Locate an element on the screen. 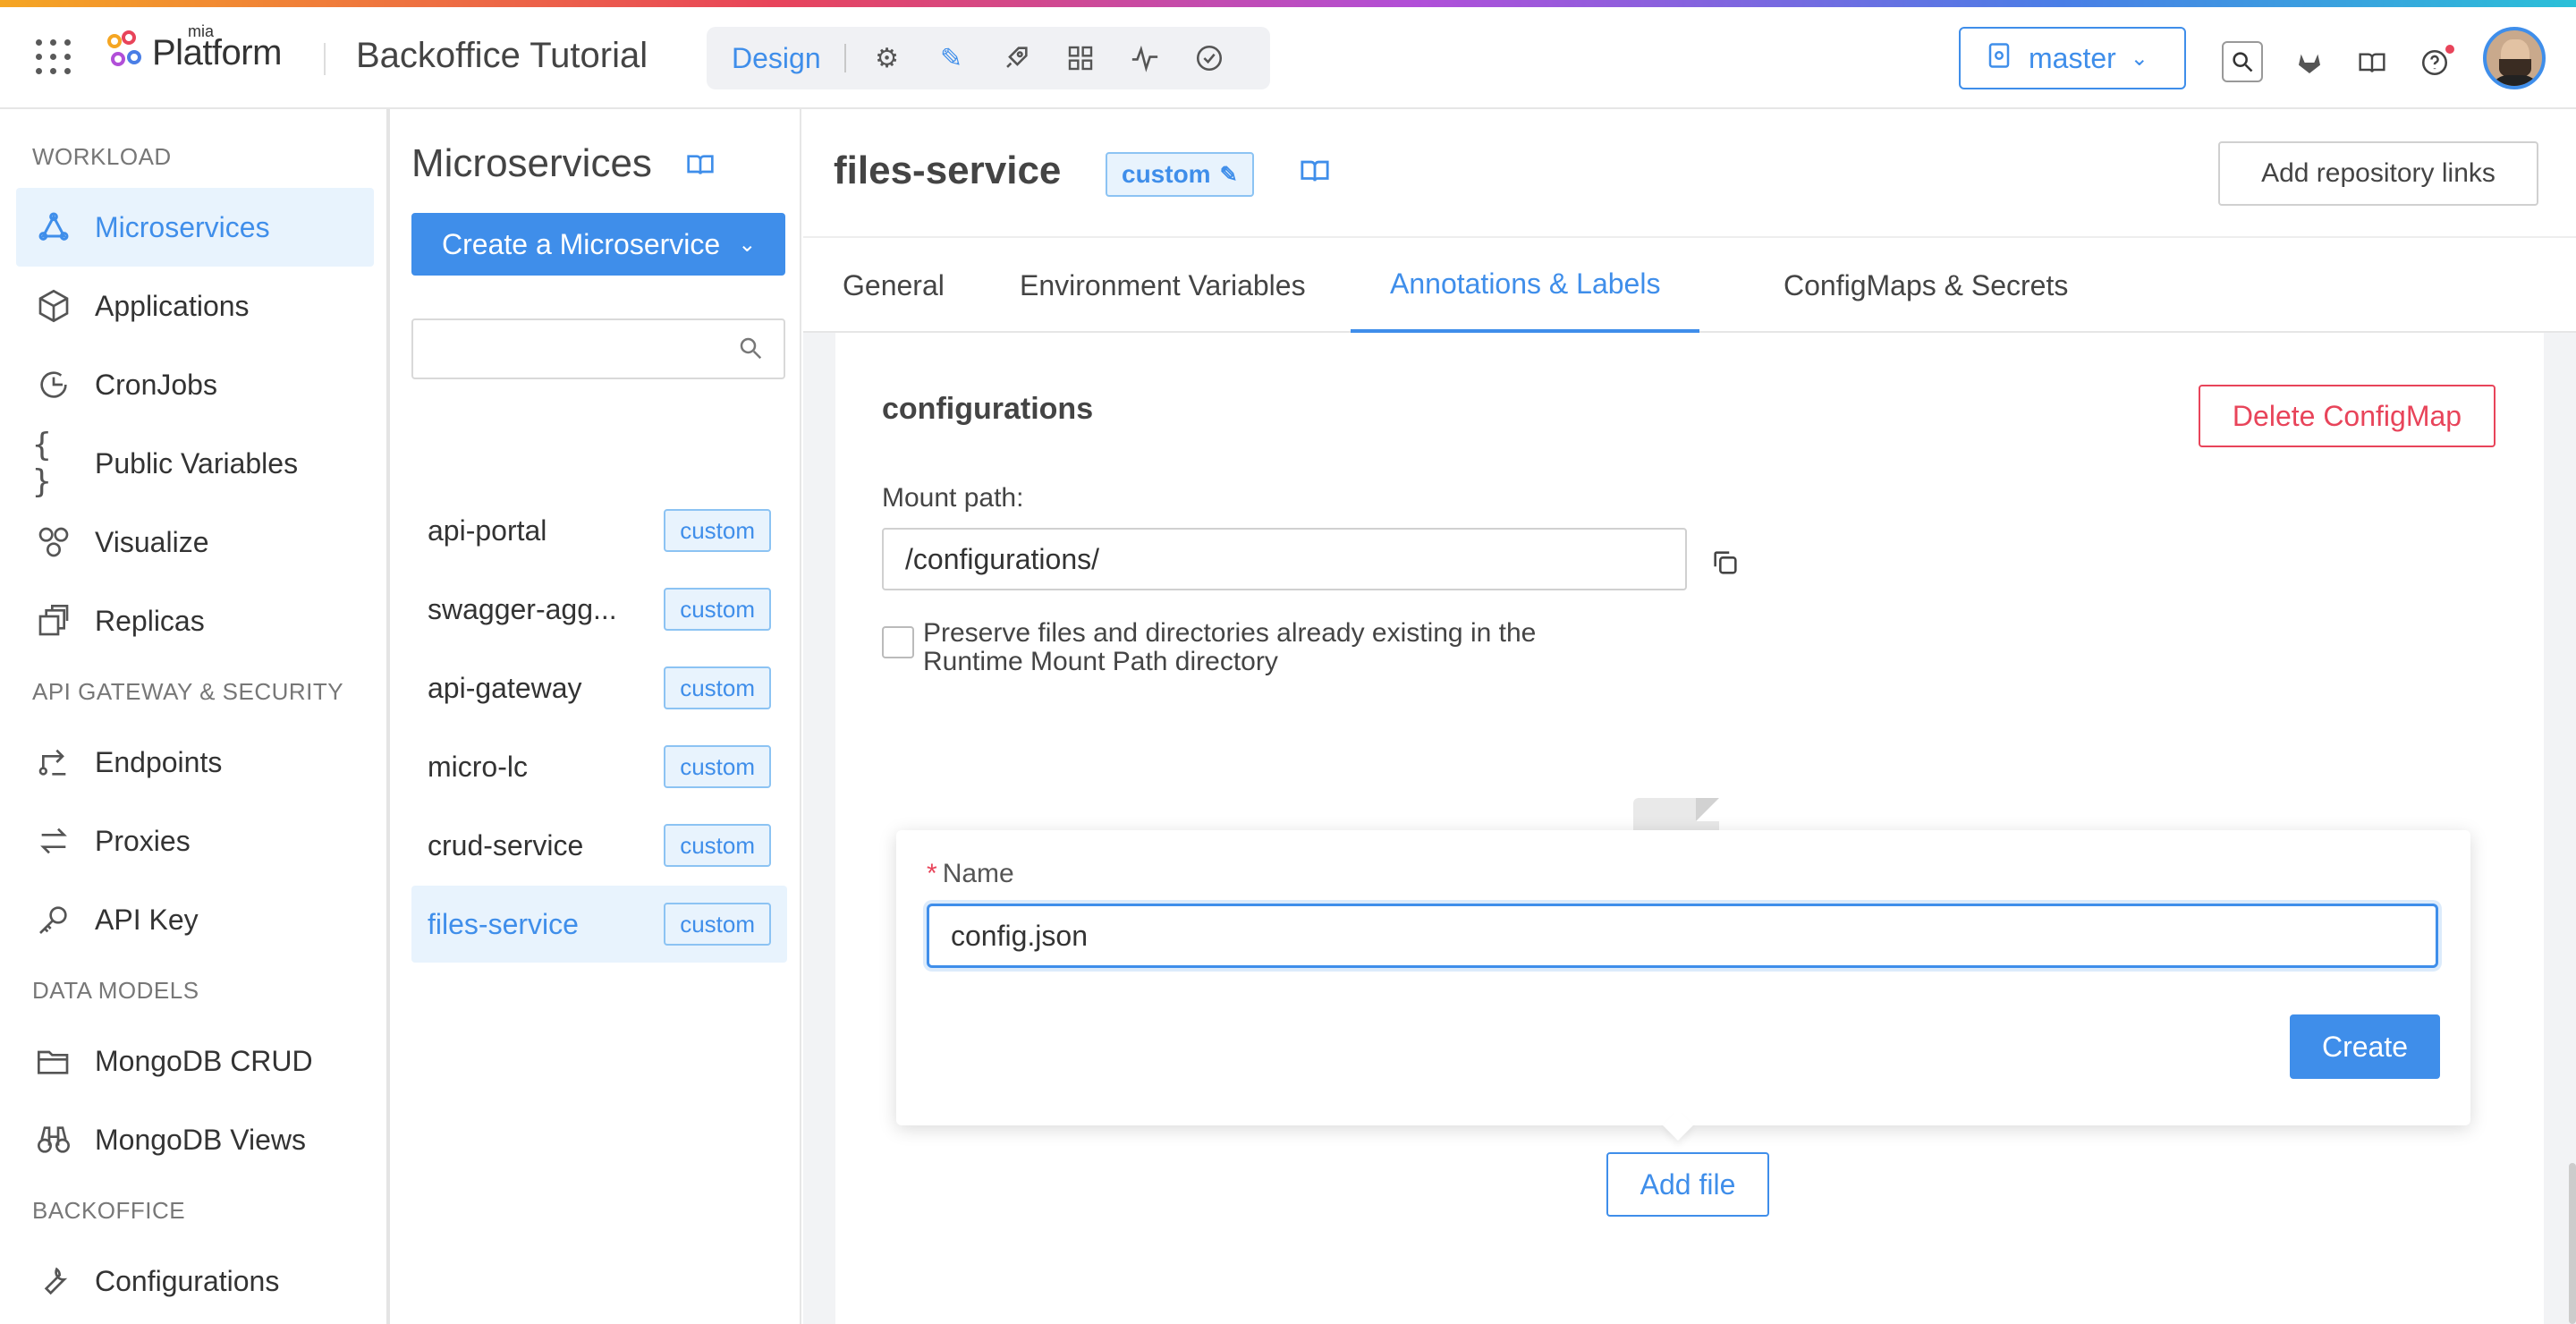  service-item-crud-service: crud-service custom is located at coordinates (599, 845).